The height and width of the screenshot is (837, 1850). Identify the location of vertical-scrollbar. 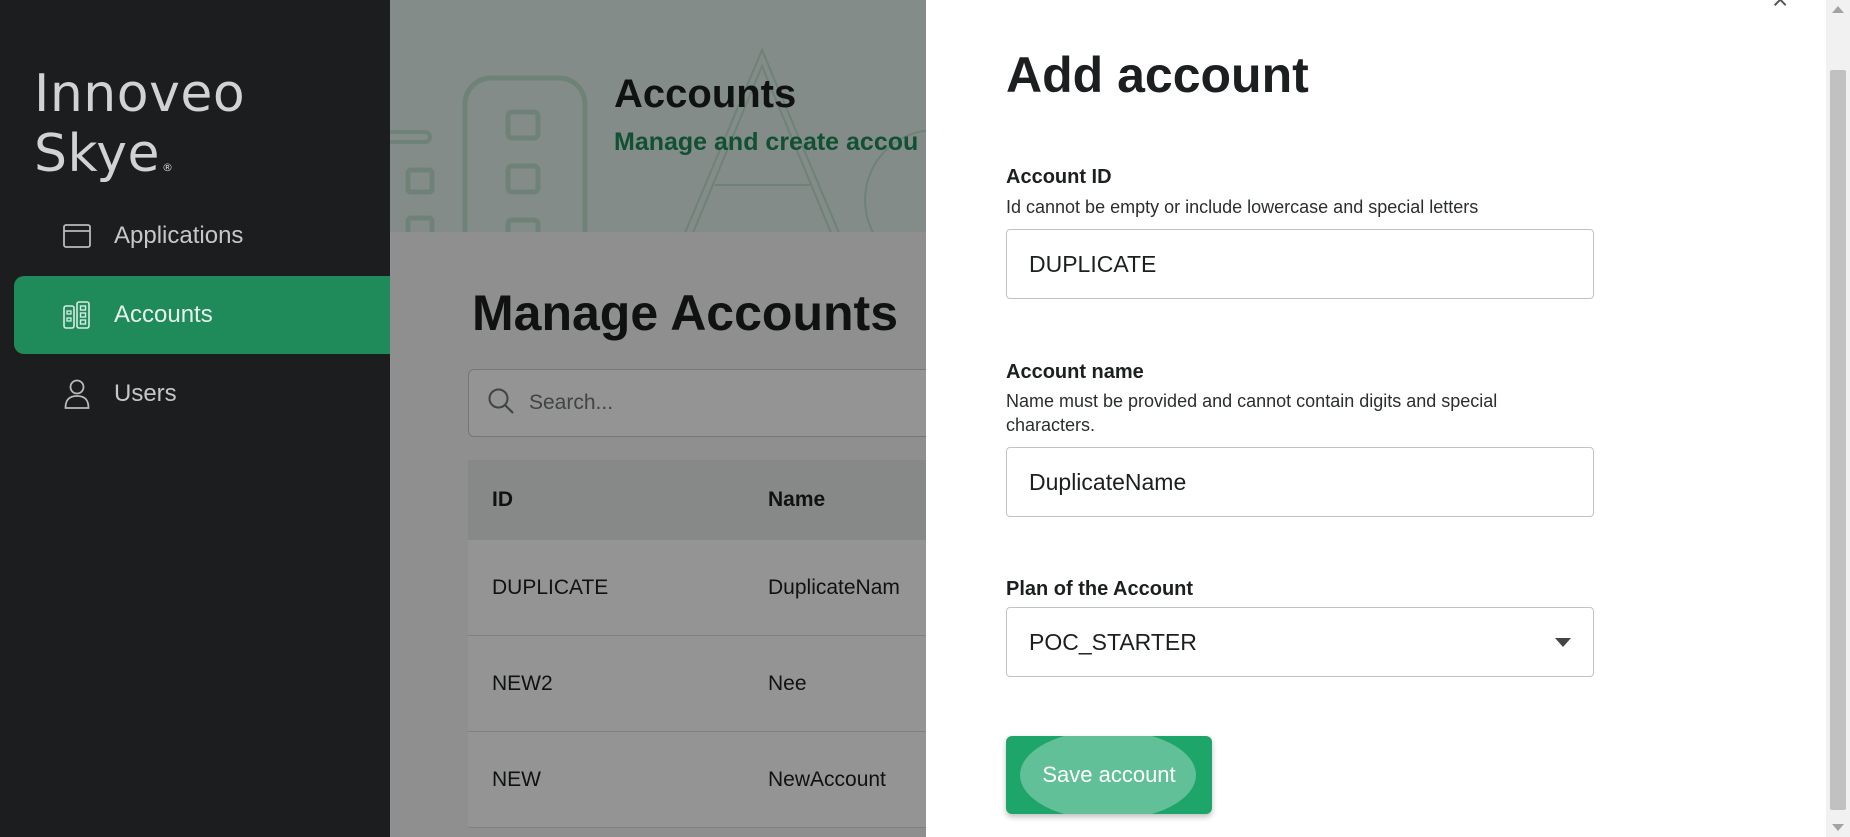
(1838, 418).